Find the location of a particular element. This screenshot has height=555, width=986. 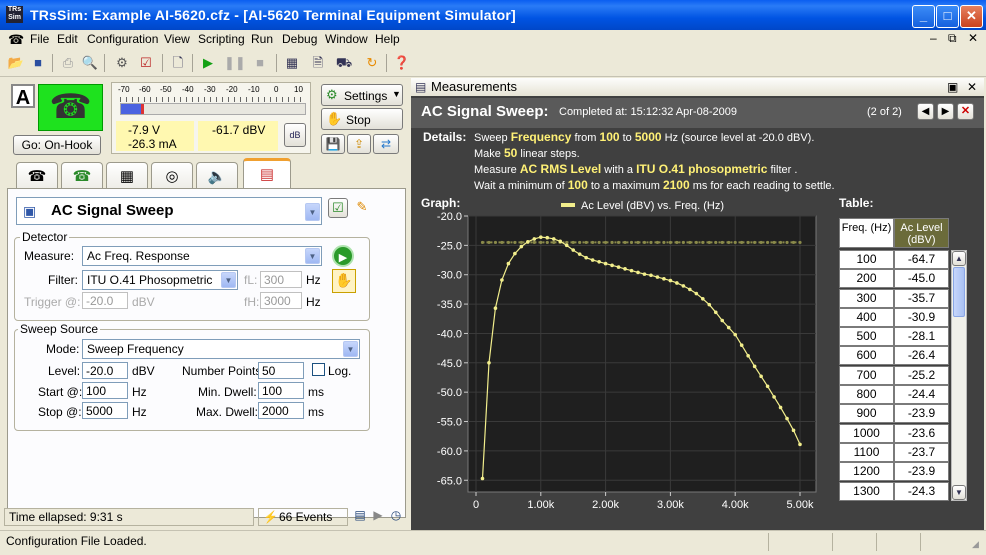

menu-view: View is located at coordinates (177, 39).